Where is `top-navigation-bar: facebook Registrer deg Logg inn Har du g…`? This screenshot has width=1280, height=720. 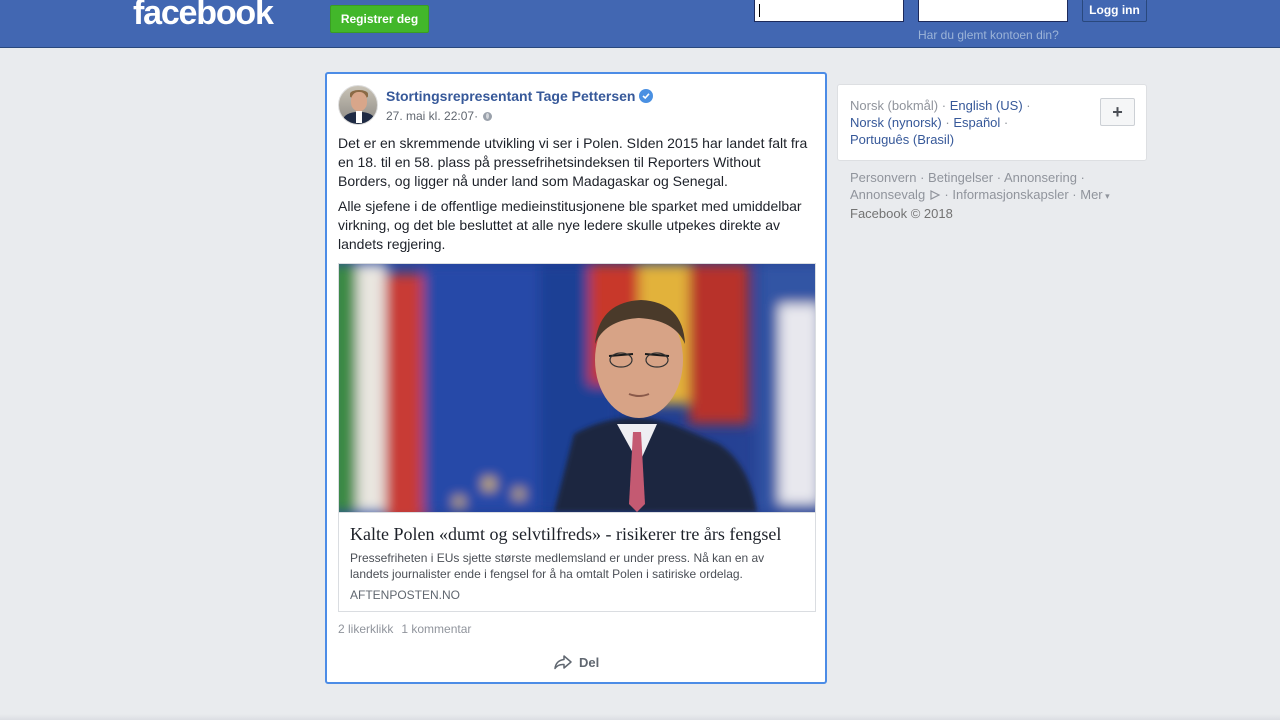 top-navigation-bar: facebook Registrer deg Logg inn Har du g… is located at coordinates (640, 24).